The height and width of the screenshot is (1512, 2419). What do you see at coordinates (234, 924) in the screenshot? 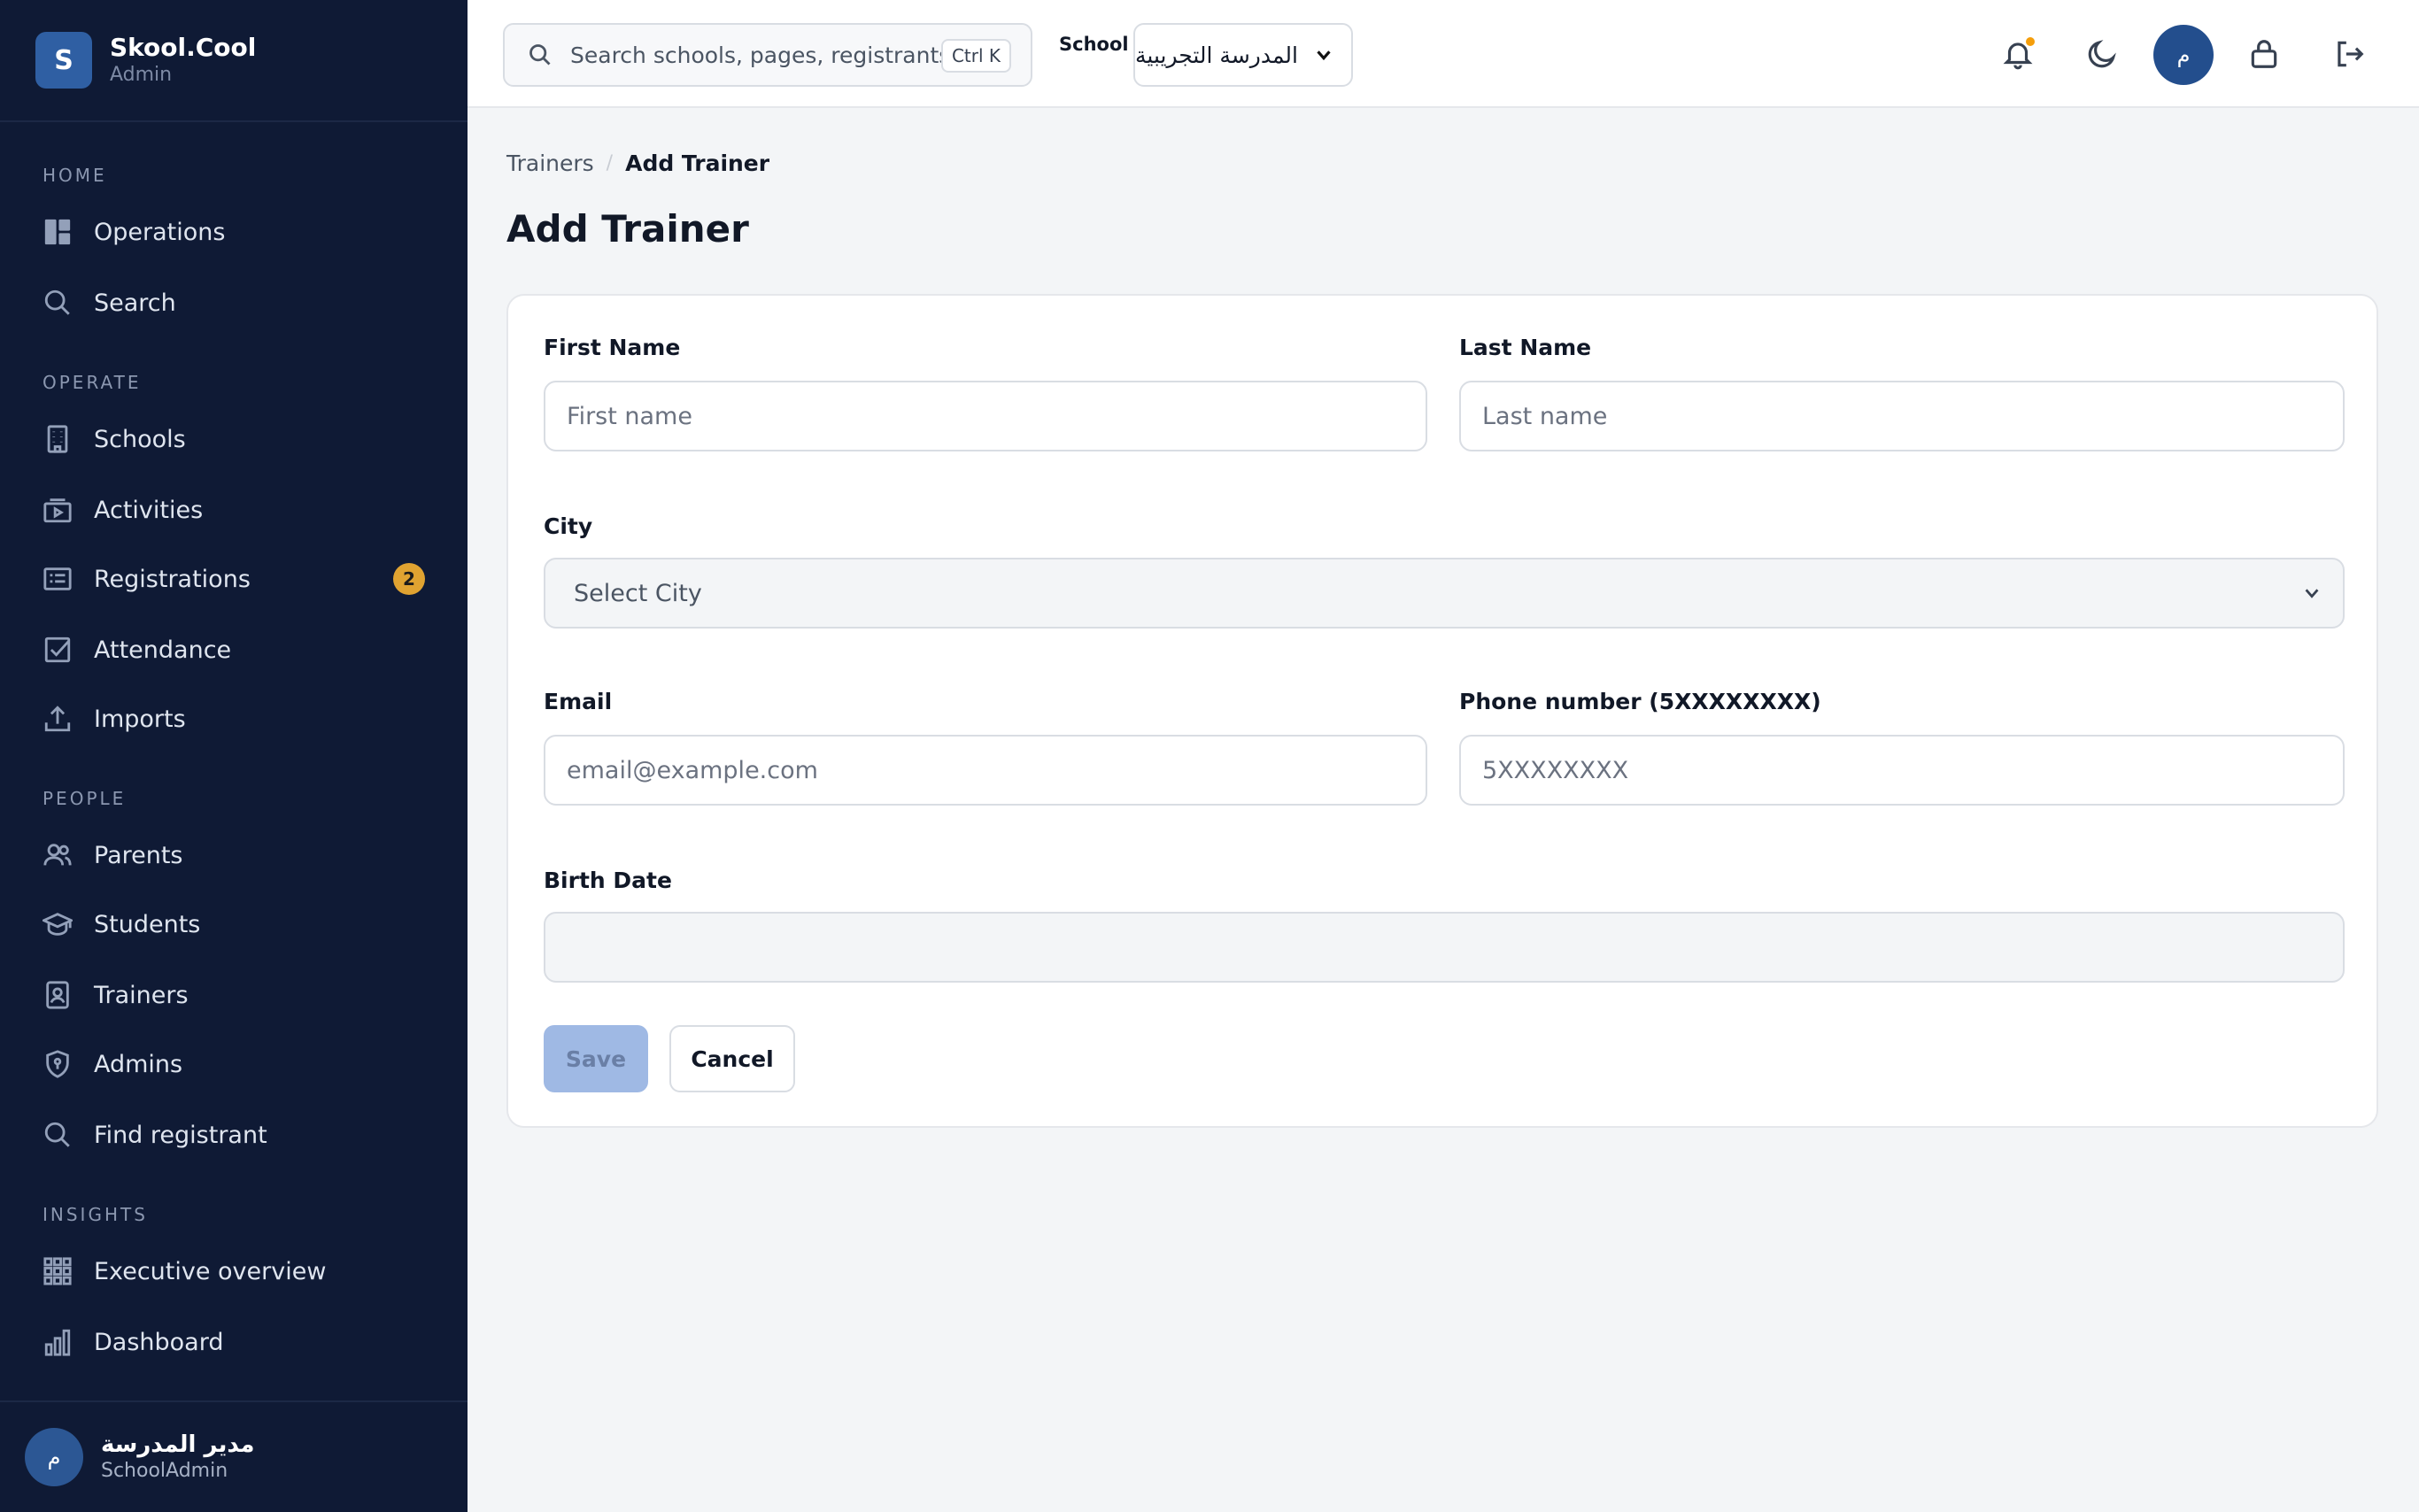
I see `sidebar-item-students: Students` at bounding box center [234, 924].